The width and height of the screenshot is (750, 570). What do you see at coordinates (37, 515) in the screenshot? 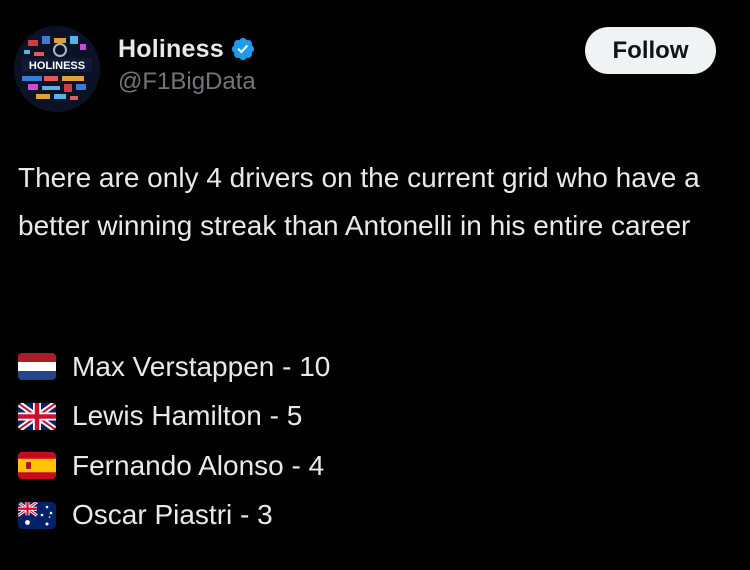
I see `australia-flag-icon` at bounding box center [37, 515].